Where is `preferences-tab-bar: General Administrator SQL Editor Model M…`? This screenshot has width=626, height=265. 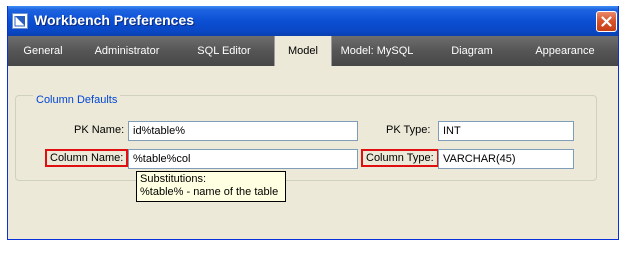 preferences-tab-bar: General Administrator SQL Editor Model M… is located at coordinates (313, 51).